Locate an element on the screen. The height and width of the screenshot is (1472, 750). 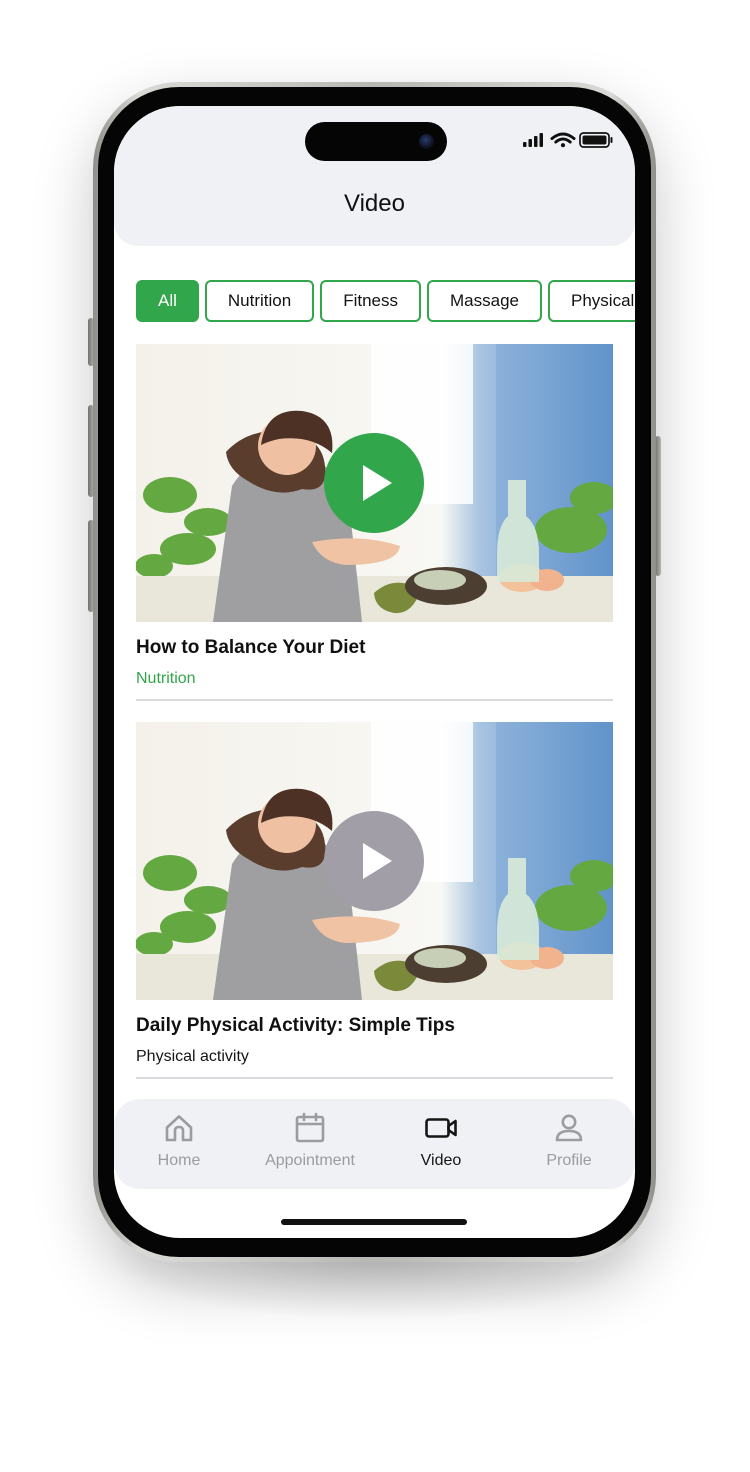
home-indicator is located at coordinates (374, 1222).